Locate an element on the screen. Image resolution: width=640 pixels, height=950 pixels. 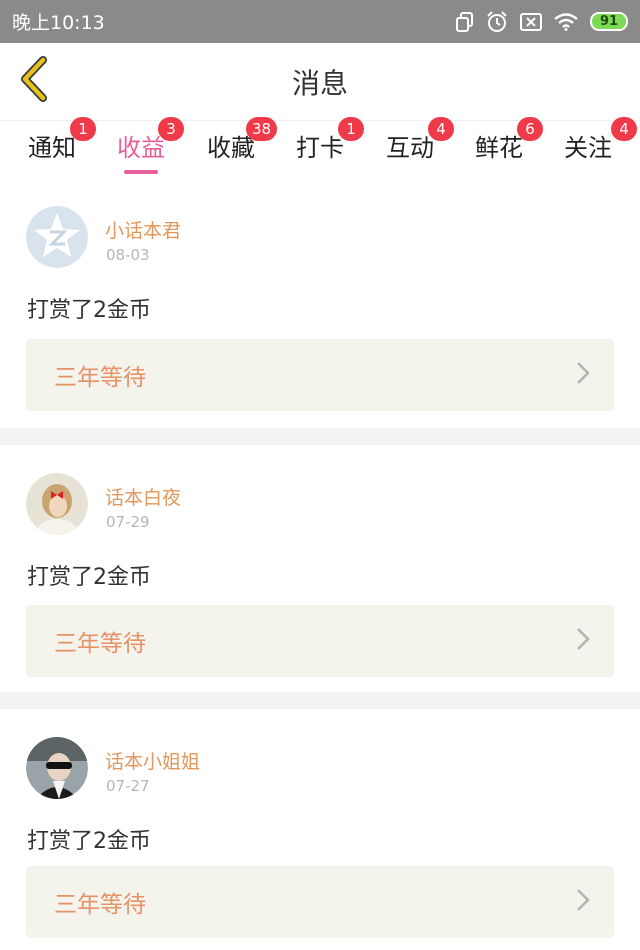
tab-label: 鲜花 is located at coordinates (499, 148).